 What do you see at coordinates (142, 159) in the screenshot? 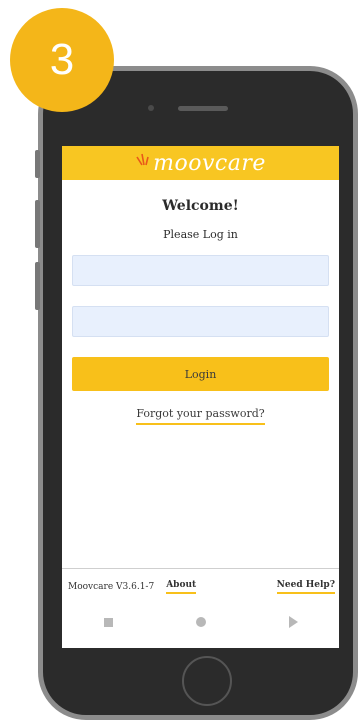
I see `sun-rays-icon` at bounding box center [142, 159].